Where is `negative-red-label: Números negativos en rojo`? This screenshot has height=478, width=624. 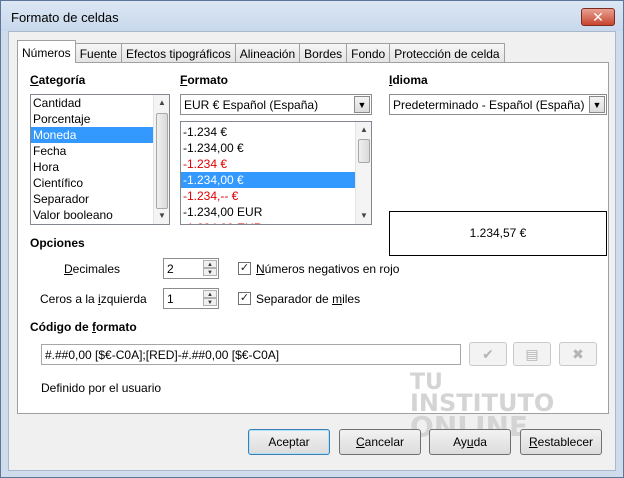
negative-red-label: Números negativos en rojo is located at coordinates (327, 269).